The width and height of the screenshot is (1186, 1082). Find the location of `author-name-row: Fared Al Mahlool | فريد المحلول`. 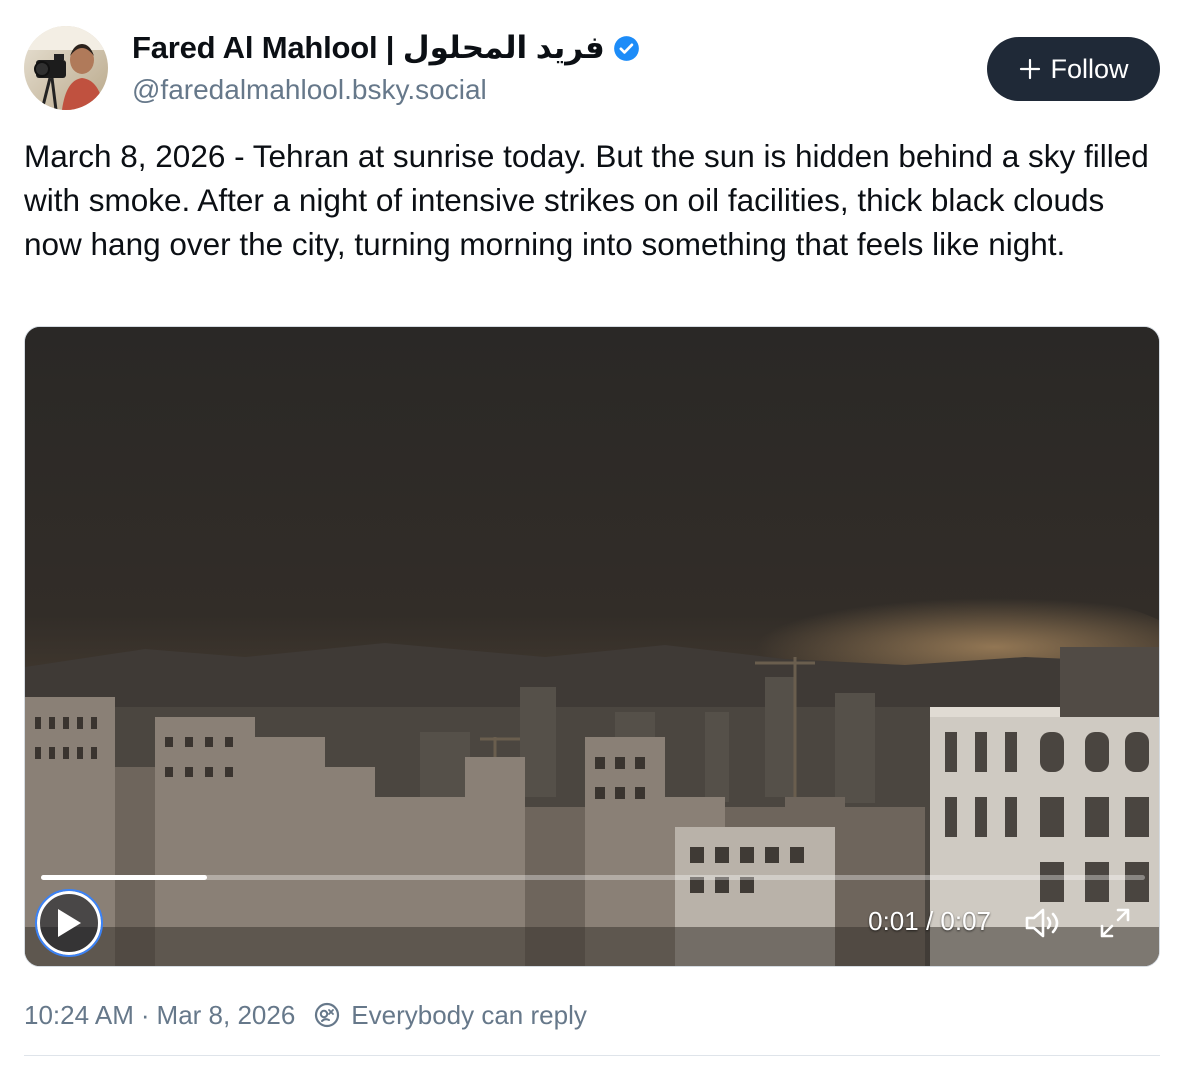

author-name-row: Fared Al Mahlool | فريد المحلول is located at coordinates (386, 48).